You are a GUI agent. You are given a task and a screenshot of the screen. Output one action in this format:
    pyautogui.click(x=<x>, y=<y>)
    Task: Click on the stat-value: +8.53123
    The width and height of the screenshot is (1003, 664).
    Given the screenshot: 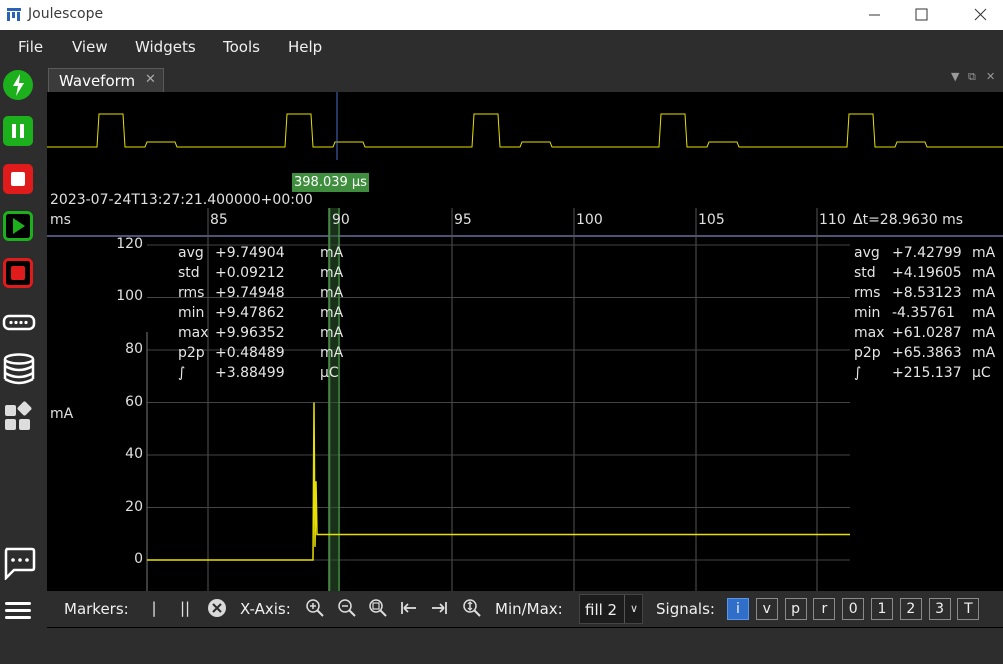 What is the action you would take?
    pyautogui.click(x=927, y=293)
    